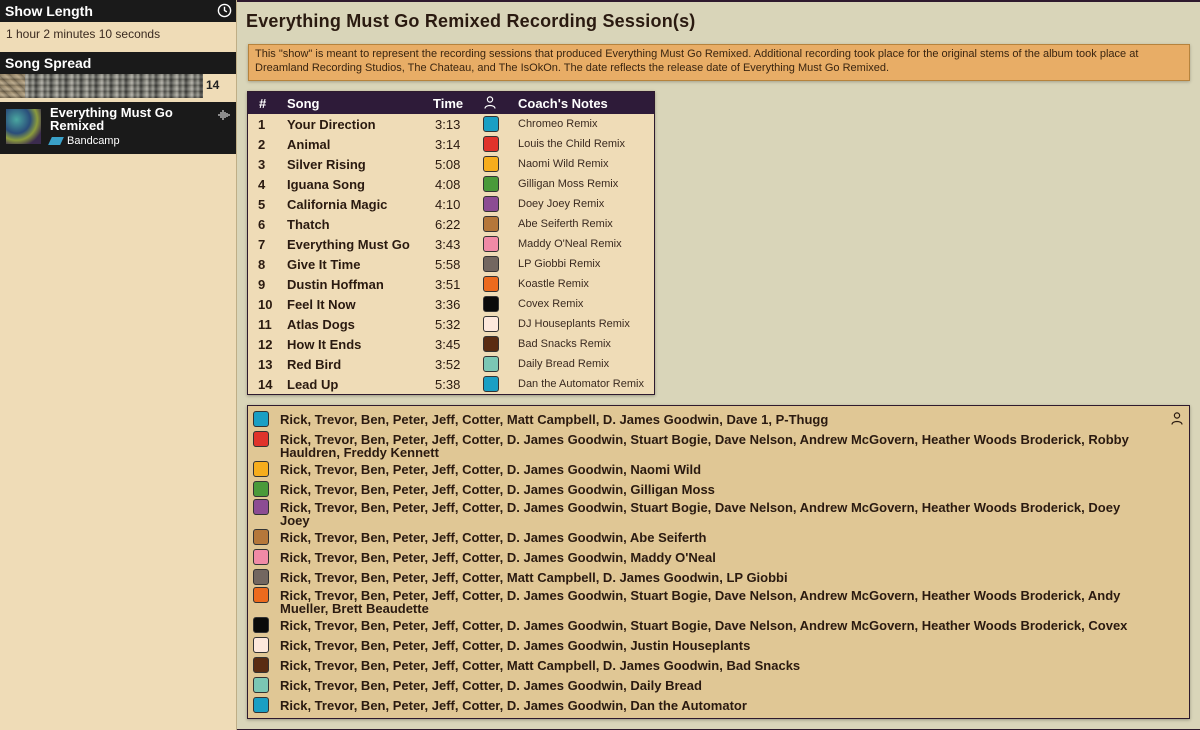 The height and width of the screenshot is (730, 1200). Describe the element at coordinates (451, 344) in the screenshot. I see `track-row: 12 How It Ends 3:45 Bad Snacks Remix` at that location.